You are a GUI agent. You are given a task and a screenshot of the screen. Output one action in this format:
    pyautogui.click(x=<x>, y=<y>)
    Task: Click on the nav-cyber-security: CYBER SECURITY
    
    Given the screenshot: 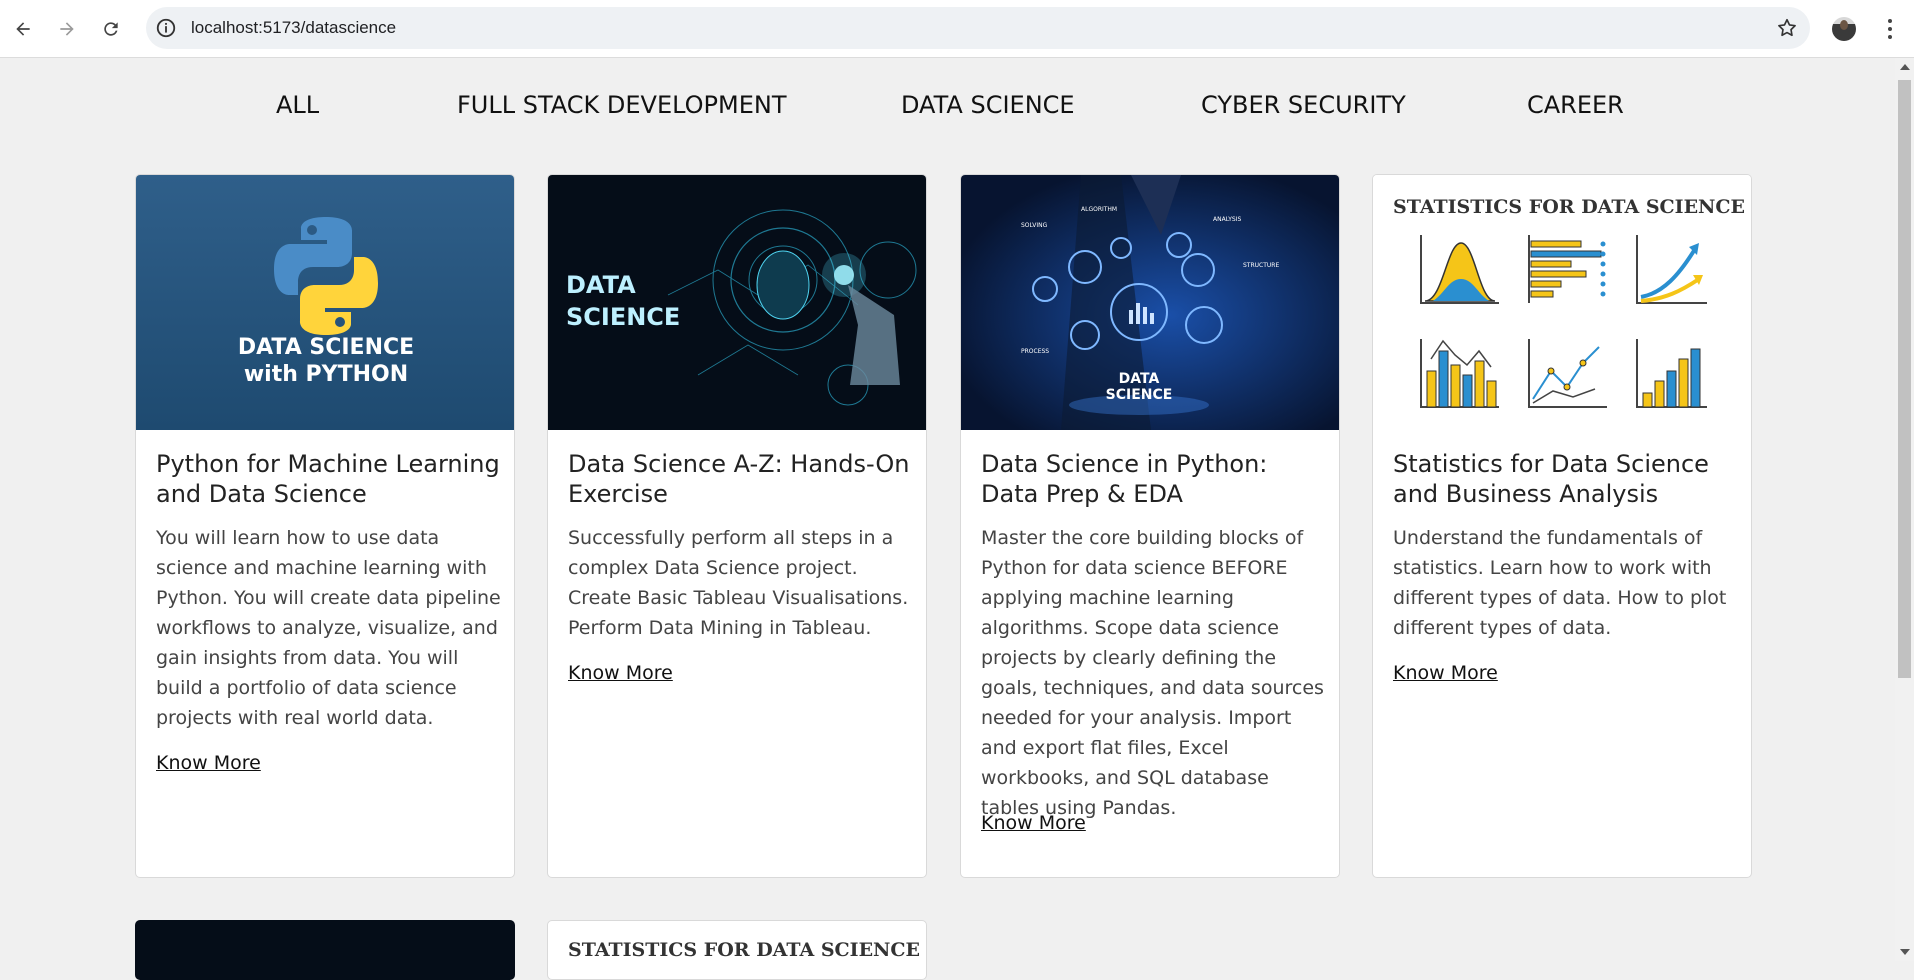 What is the action you would take?
    pyautogui.click(x=1303, y=105)
    